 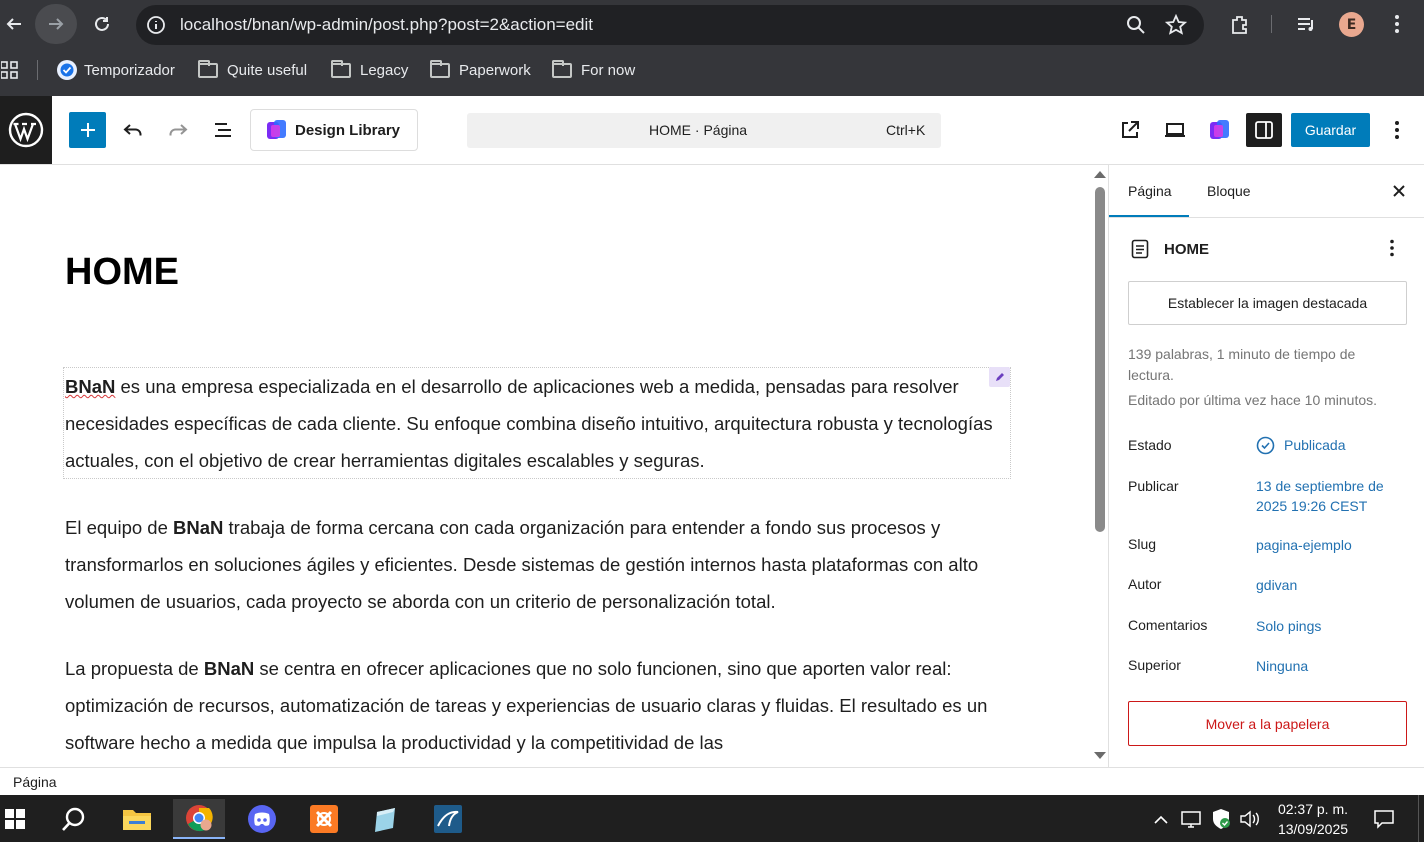 I want to click on block-breadcrumb-bar: Página, so click(x=712, y=781).